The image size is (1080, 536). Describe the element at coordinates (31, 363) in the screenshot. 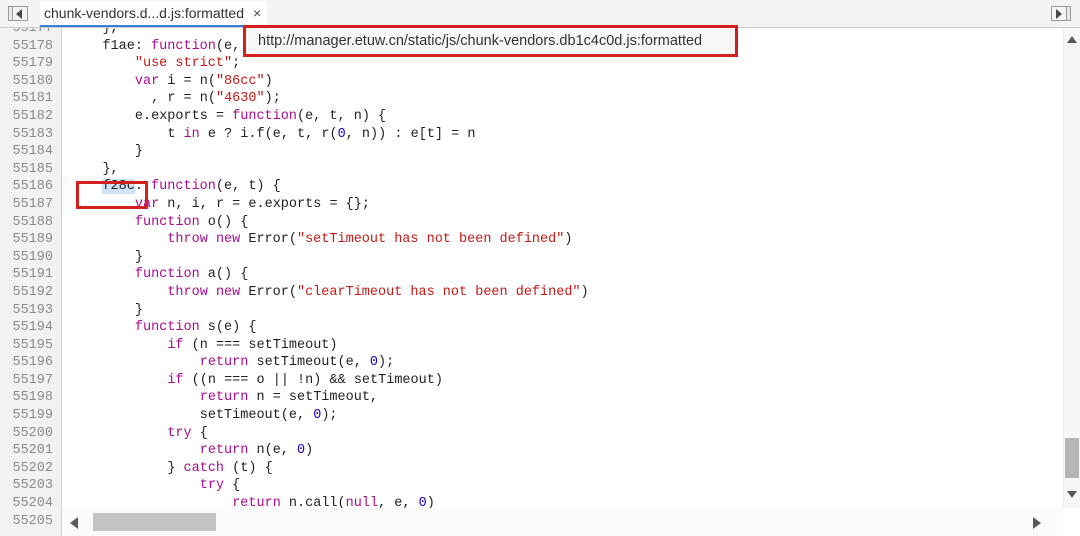

I see `line-number: 55196` at that location.